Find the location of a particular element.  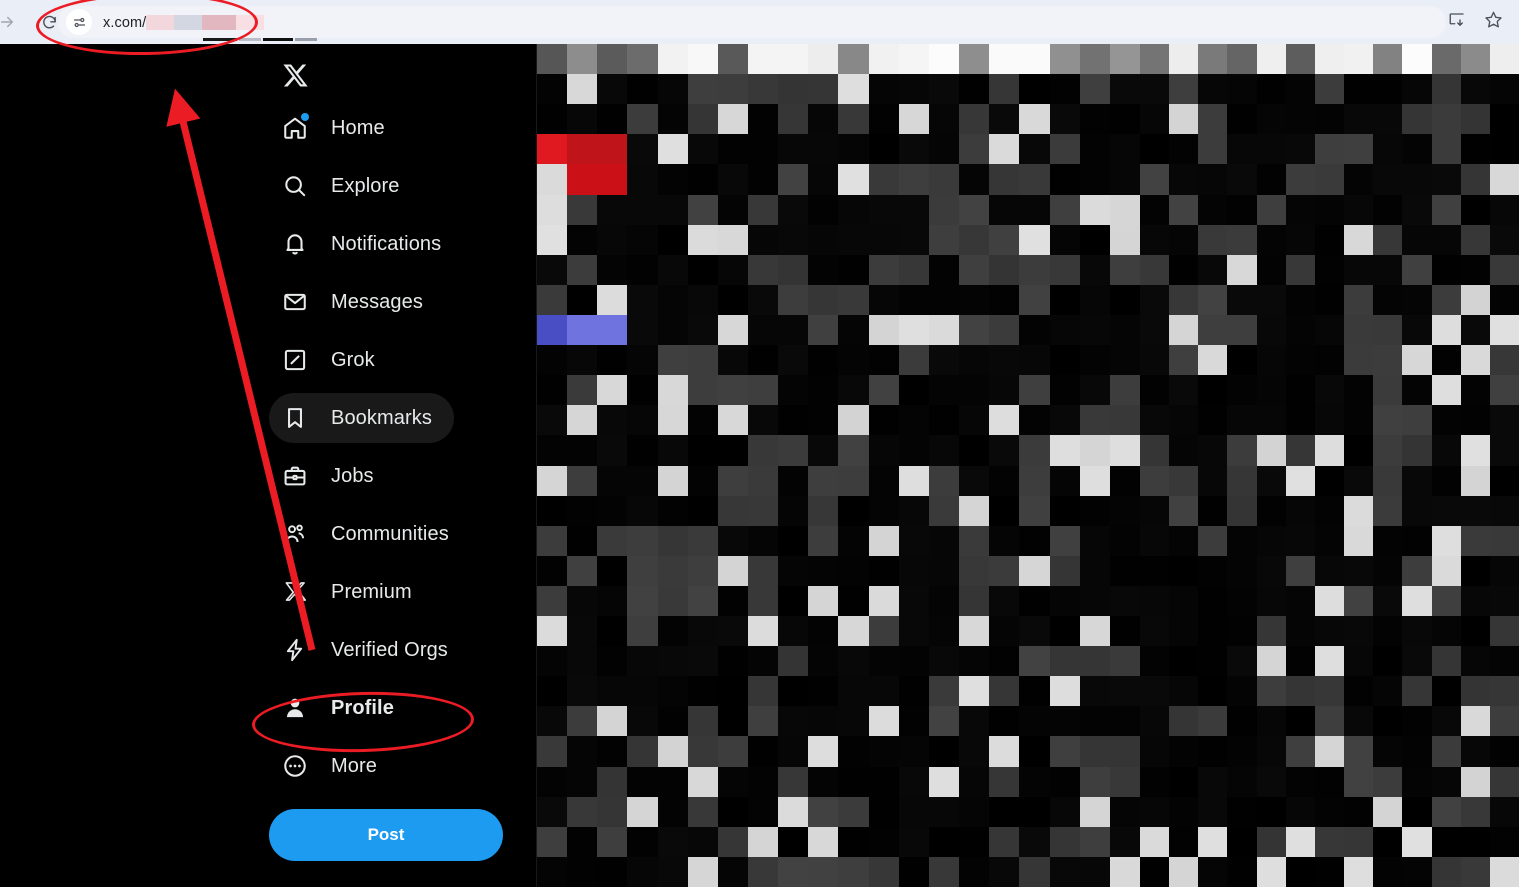

sidebar-item-label: Jobs is located at coordinates (352, 475).